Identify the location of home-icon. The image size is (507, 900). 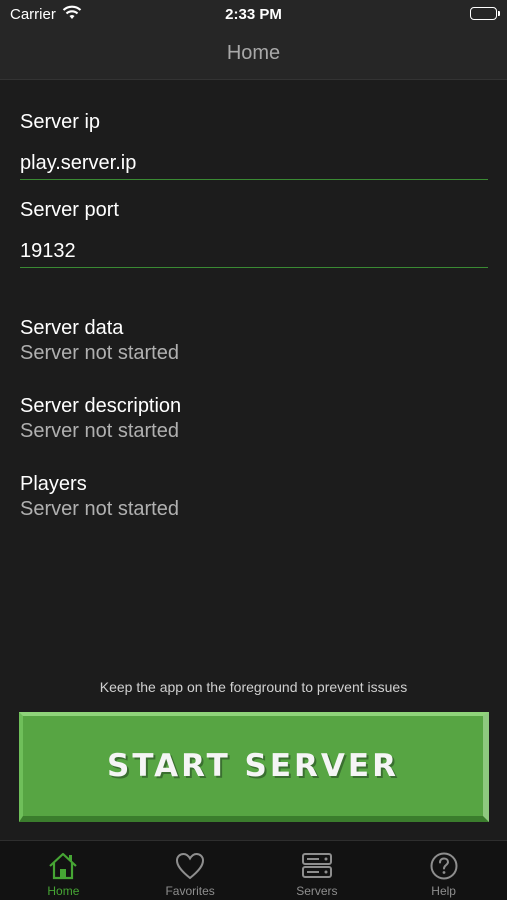
(63, 866).